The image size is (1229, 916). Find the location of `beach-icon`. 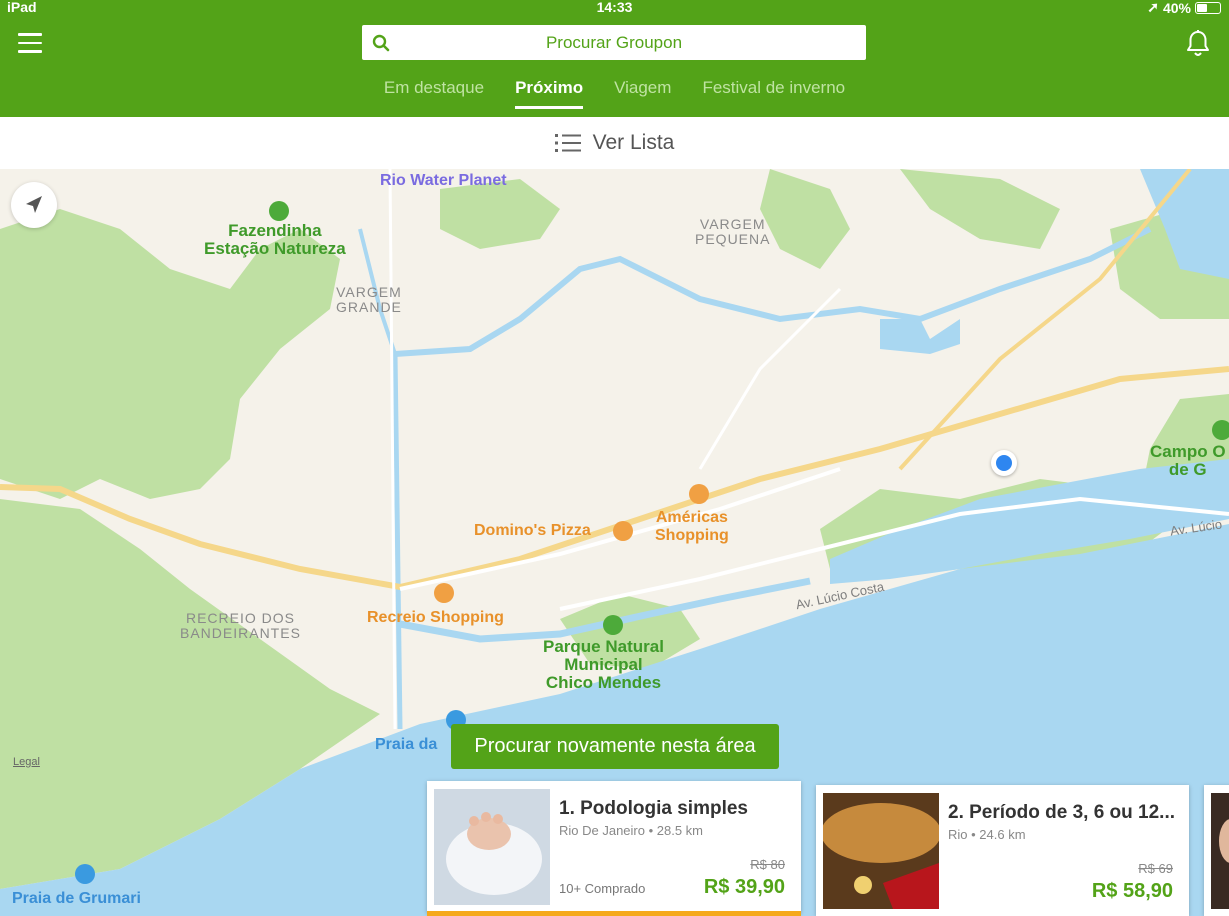

beach-icon is located at coordinates (85, 874).